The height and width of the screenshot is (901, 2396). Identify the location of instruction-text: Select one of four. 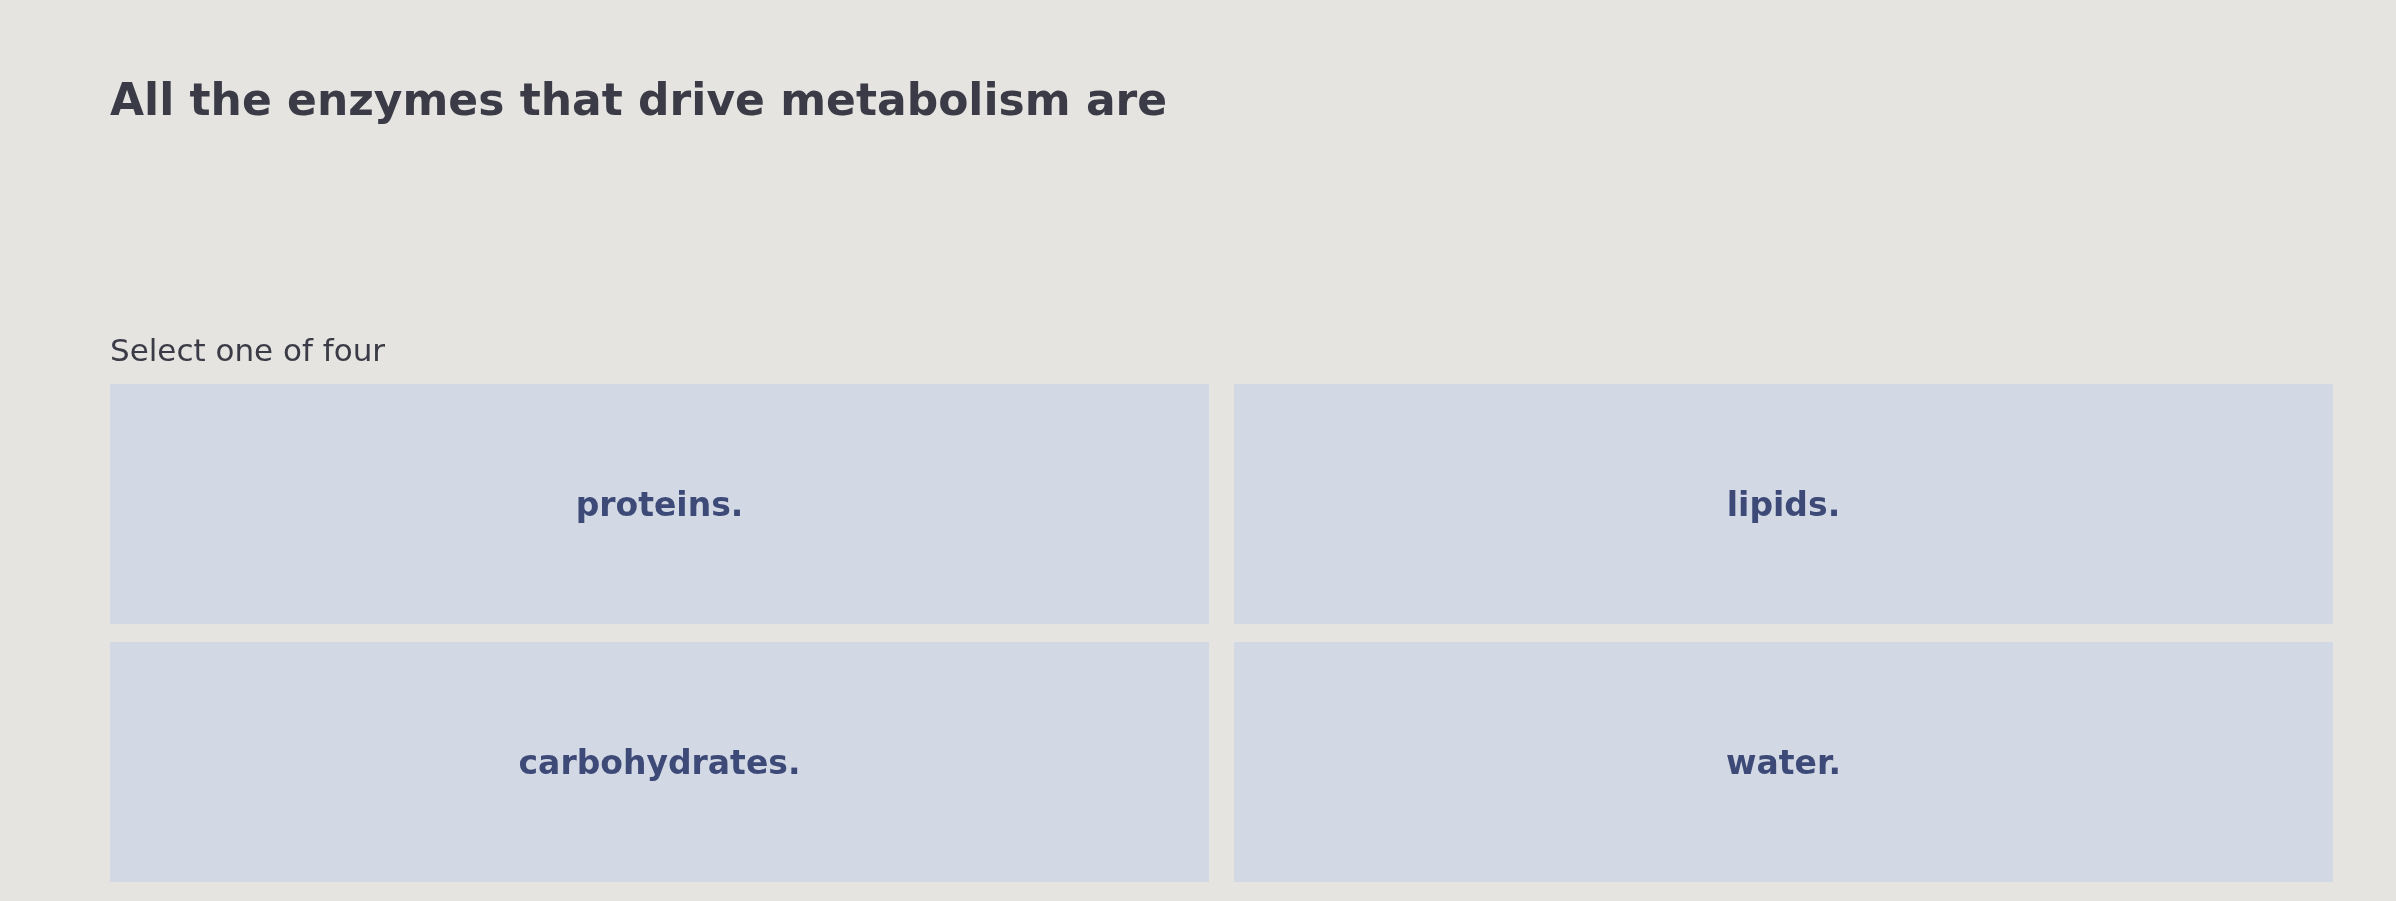
(248, 350).